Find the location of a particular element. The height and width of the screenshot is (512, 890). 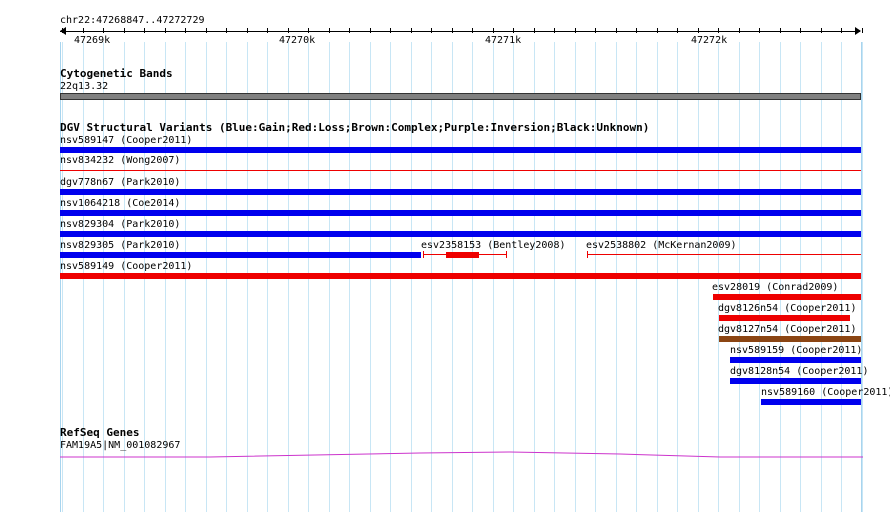

variant-label-nsv1064218: nsv1064218 (Coe2014) is located at coordinates (120, 204).